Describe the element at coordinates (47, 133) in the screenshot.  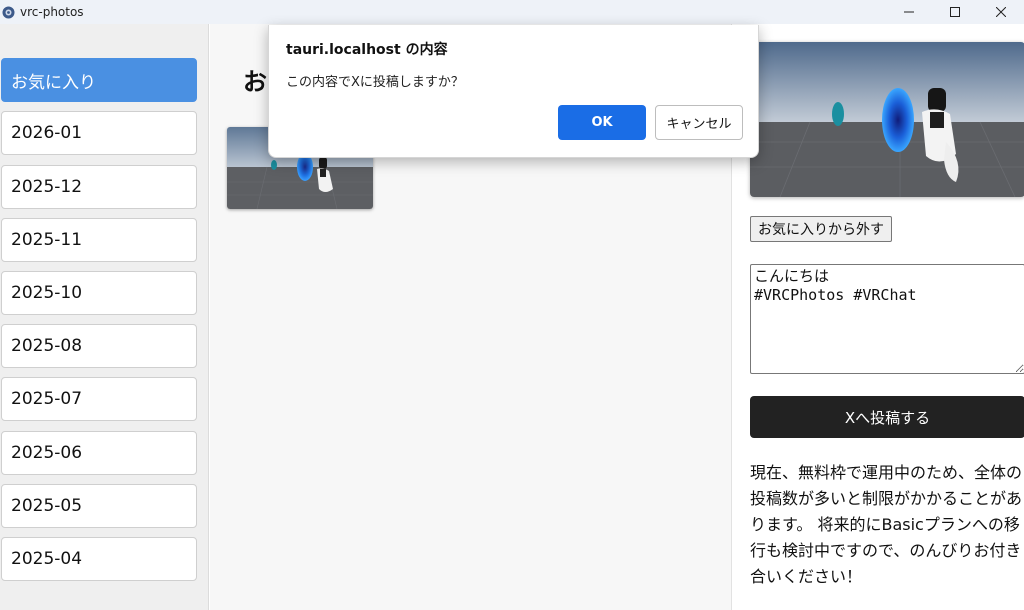
I see `sidebar-item-label: 2026-01` at that location.